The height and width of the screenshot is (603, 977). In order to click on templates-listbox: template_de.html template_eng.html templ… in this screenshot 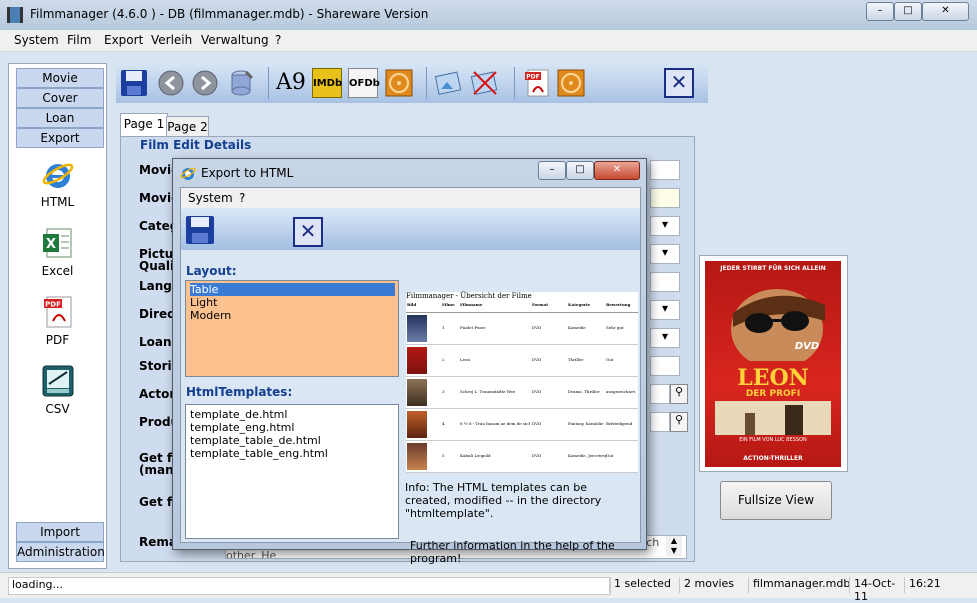, I will do `click(292, 471)`.